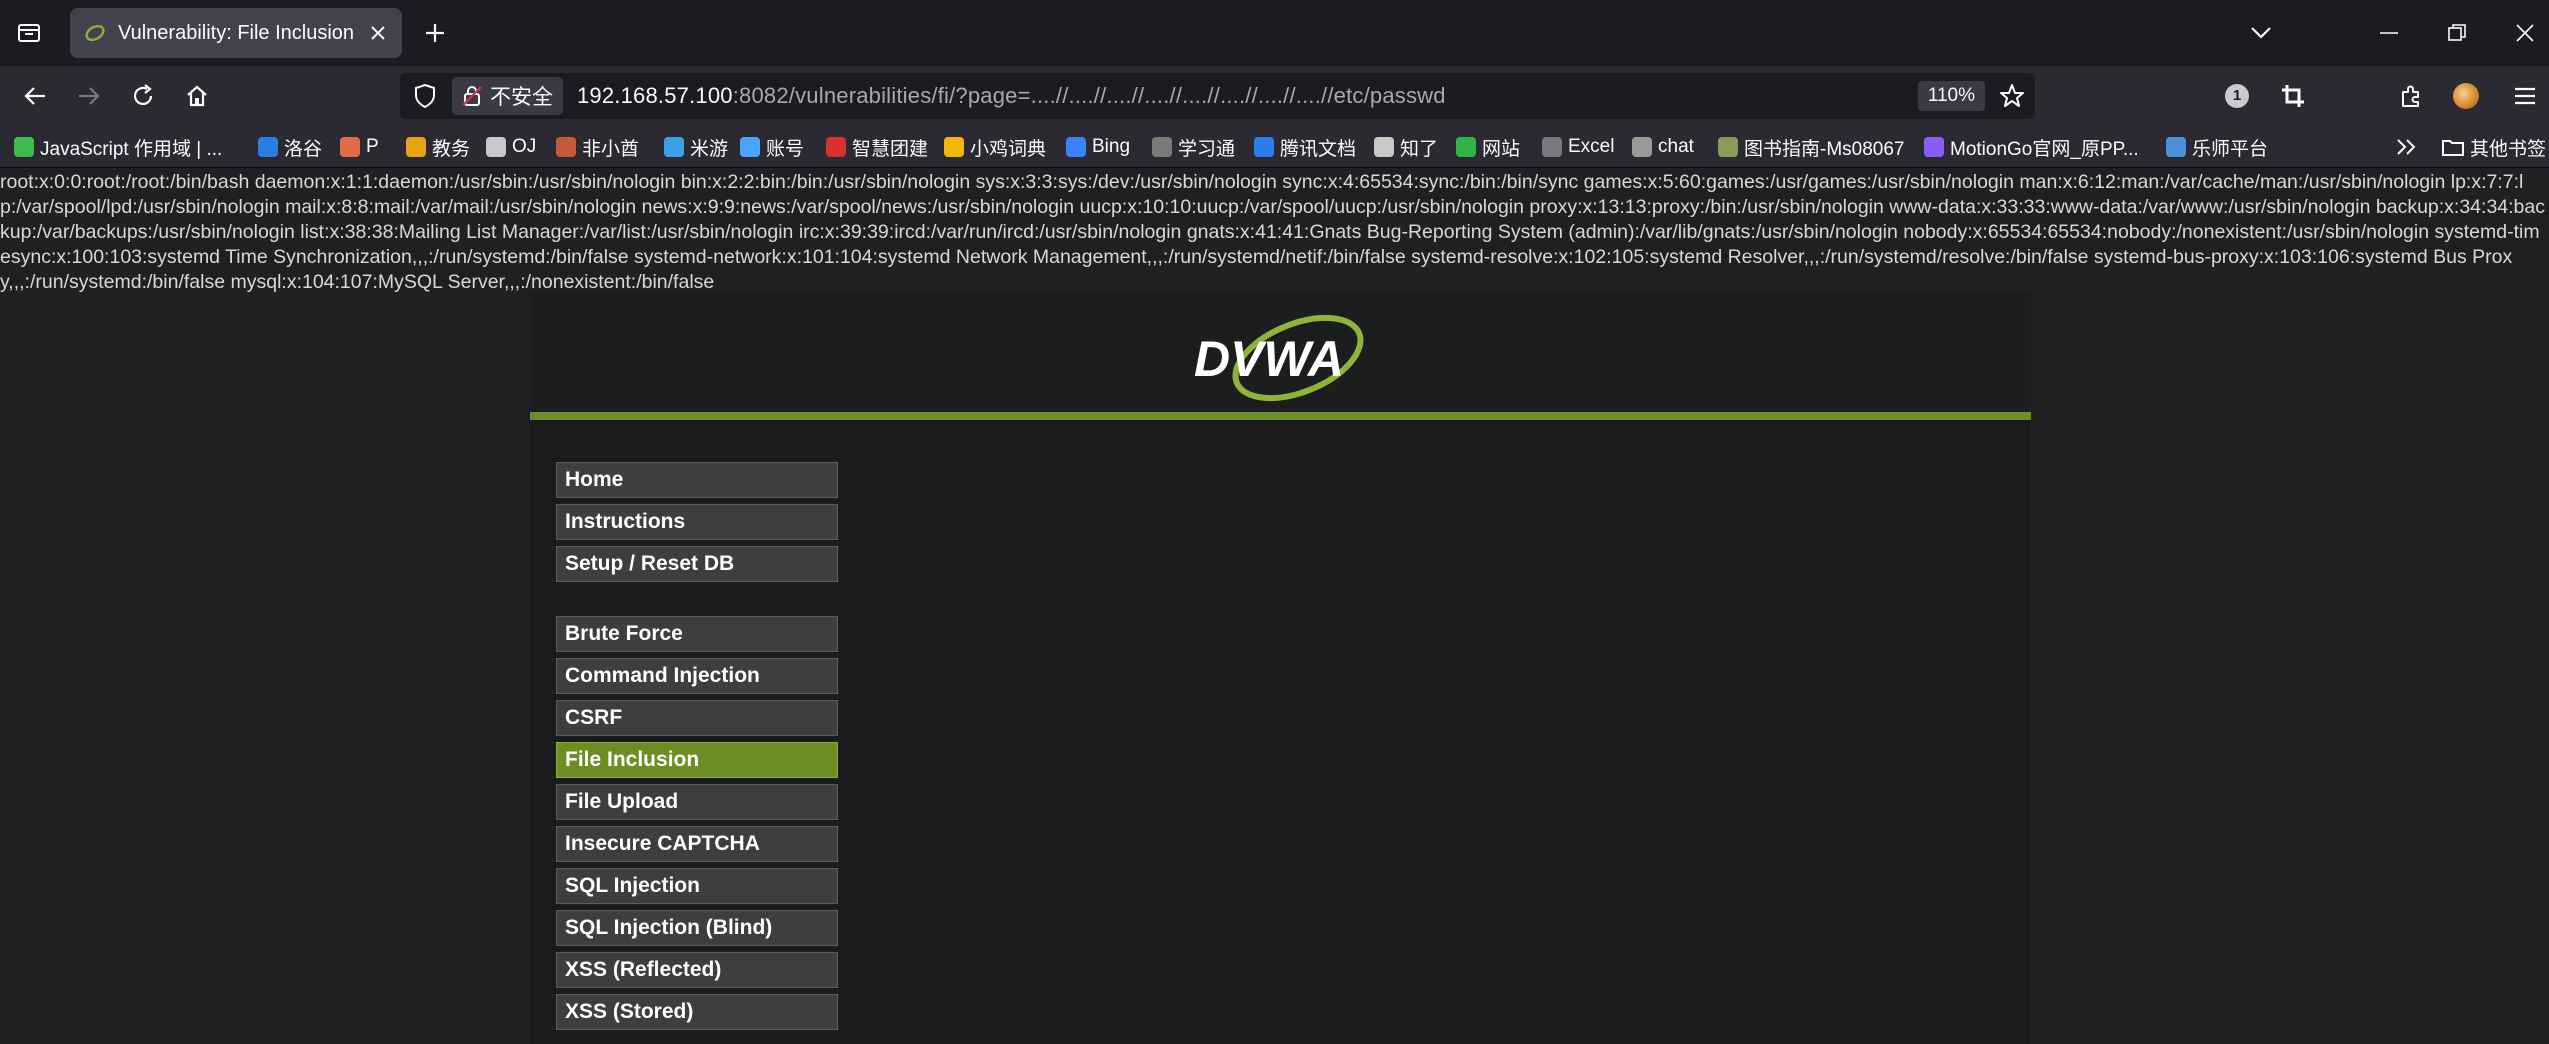 The height and width of the screenshot is (1044, 2549). I want to click on bookmark-item: 乐师平台, so click(2217, 147).